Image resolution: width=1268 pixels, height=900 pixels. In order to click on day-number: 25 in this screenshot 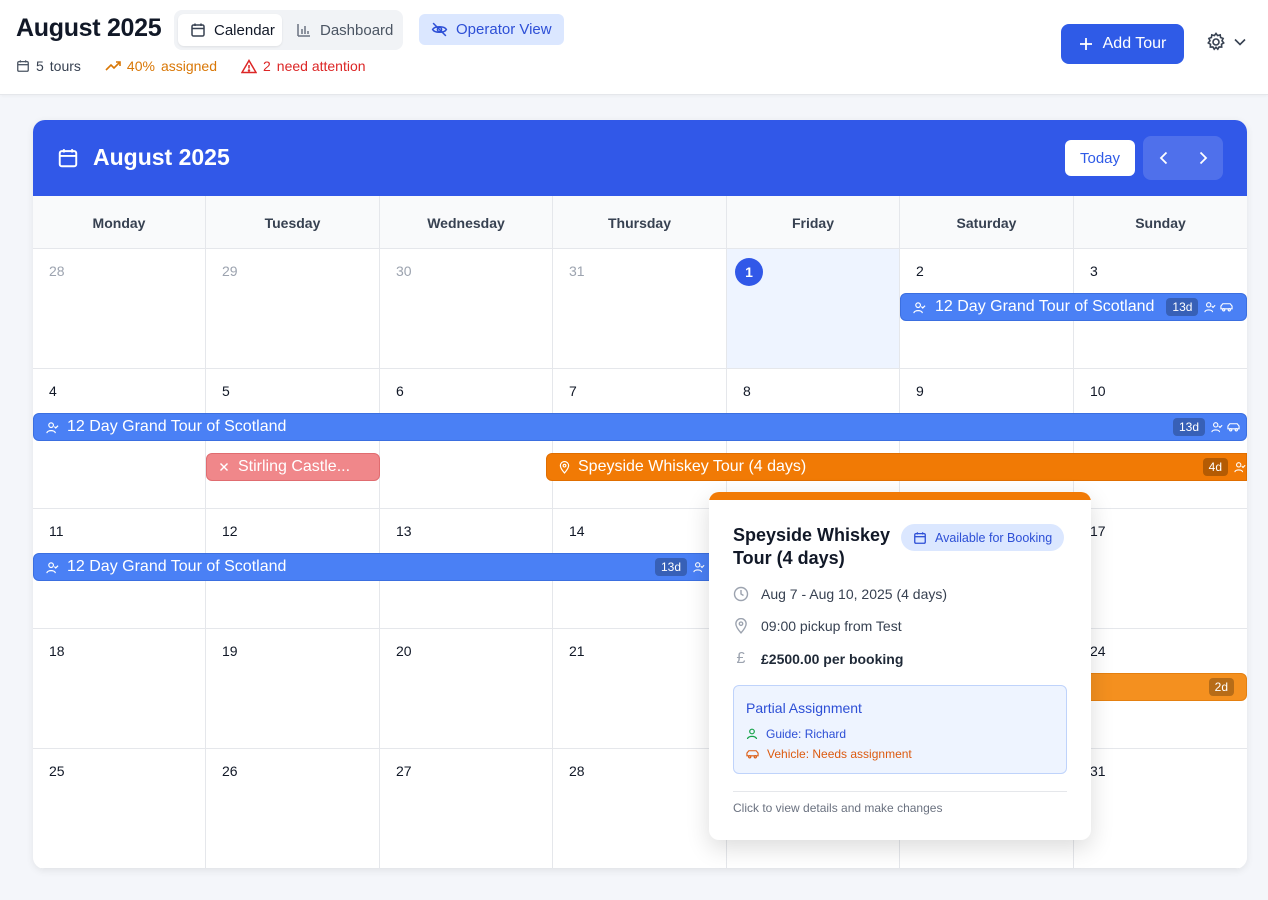, I will do `click(57, 771)`.